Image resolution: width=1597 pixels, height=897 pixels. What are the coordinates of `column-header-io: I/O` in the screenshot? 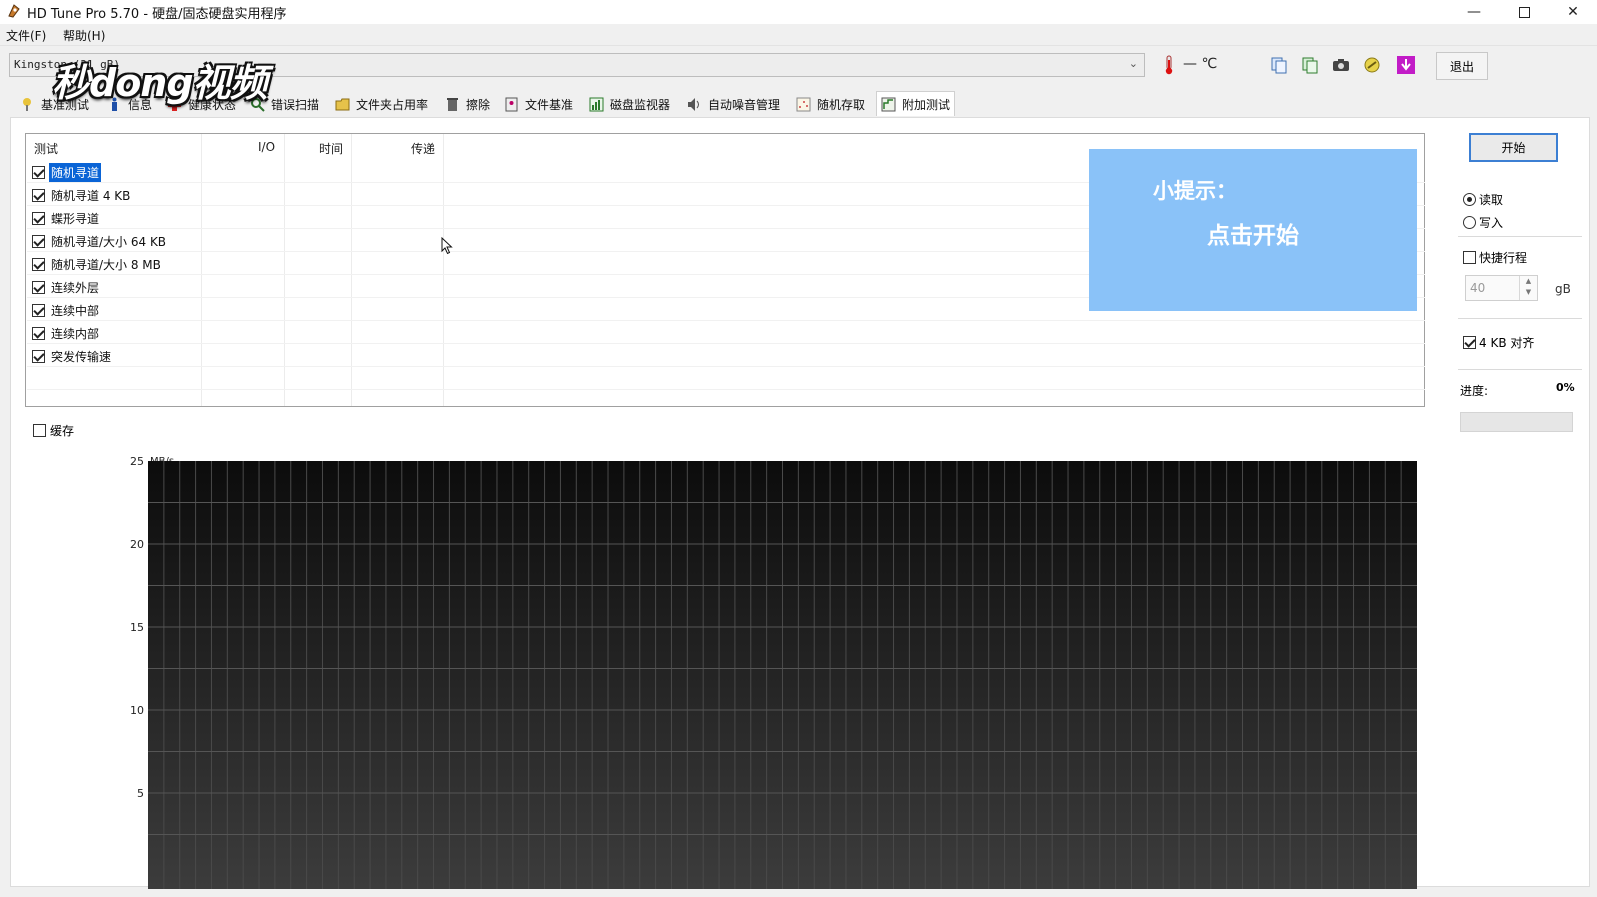 It's located at (267, 147).